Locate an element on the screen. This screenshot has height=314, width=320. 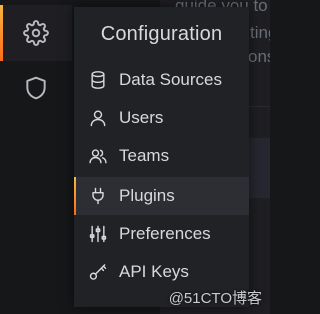
menu-item-label: Plugins is located at coordinates (147, 195).